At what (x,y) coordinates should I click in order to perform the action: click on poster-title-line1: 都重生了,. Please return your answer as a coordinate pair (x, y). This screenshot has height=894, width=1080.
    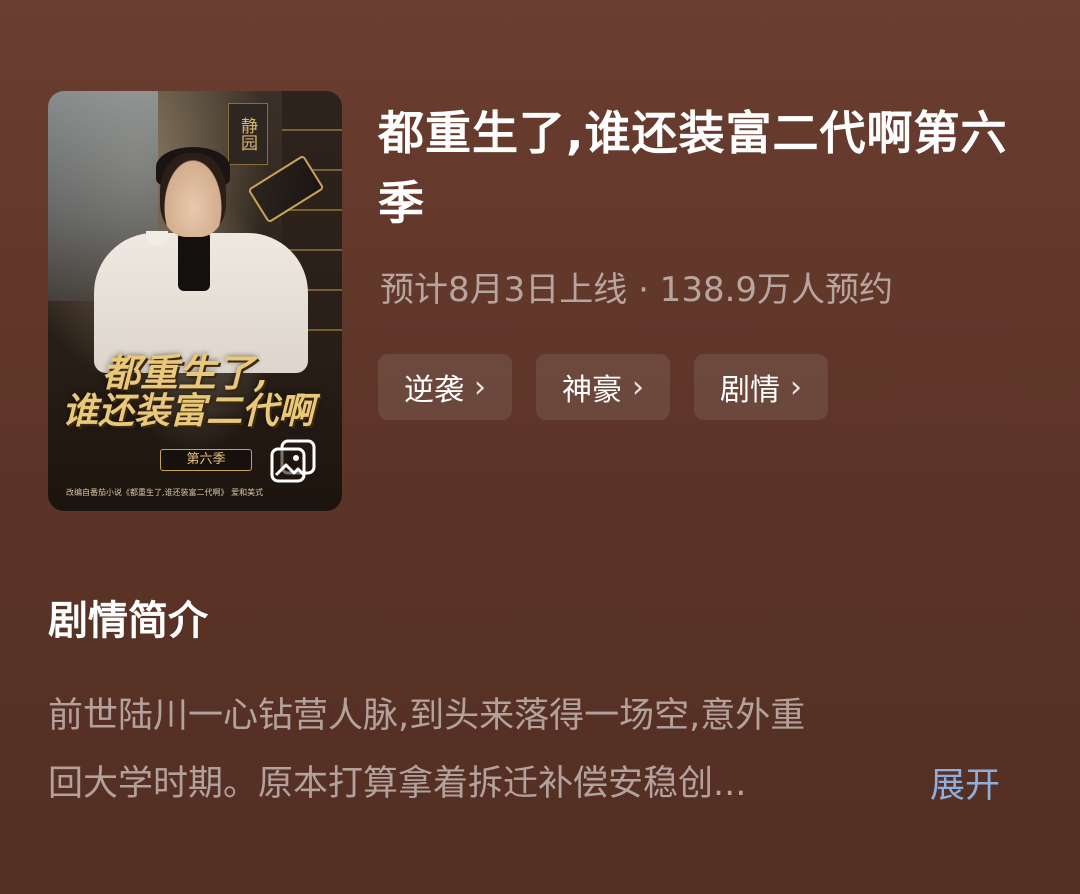
    Looking at the image, I should click on (185, 372).